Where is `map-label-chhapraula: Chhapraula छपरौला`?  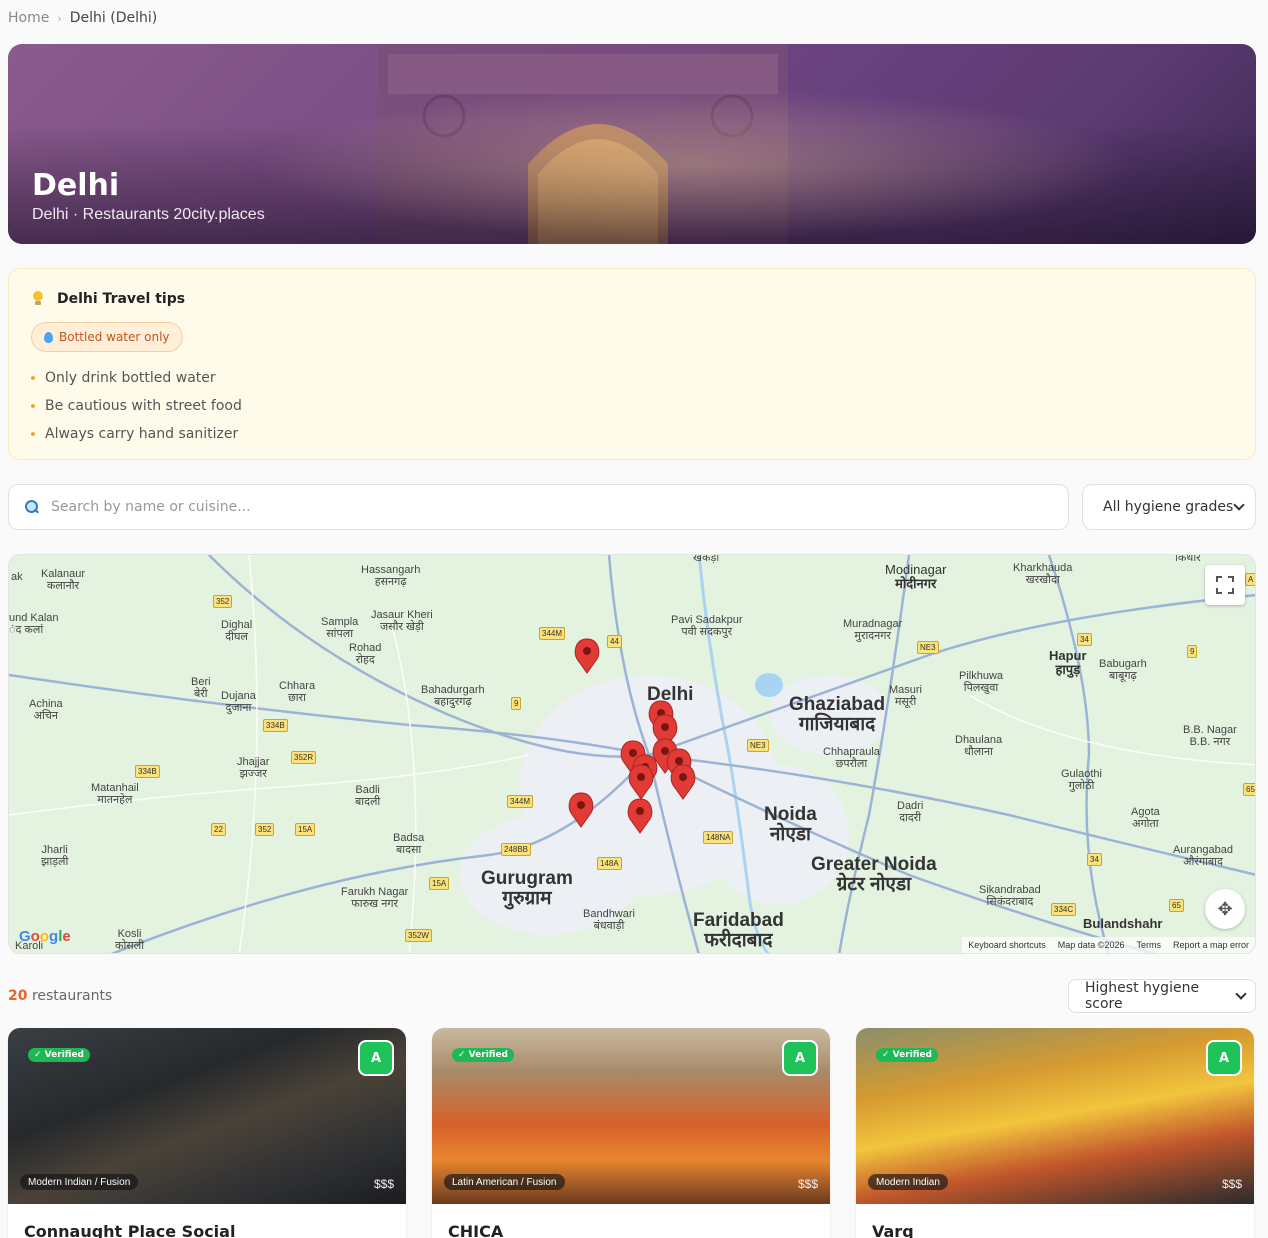 map-label-chhapraula: Chhapraula छपरौला is located at coordinates (851, 758).